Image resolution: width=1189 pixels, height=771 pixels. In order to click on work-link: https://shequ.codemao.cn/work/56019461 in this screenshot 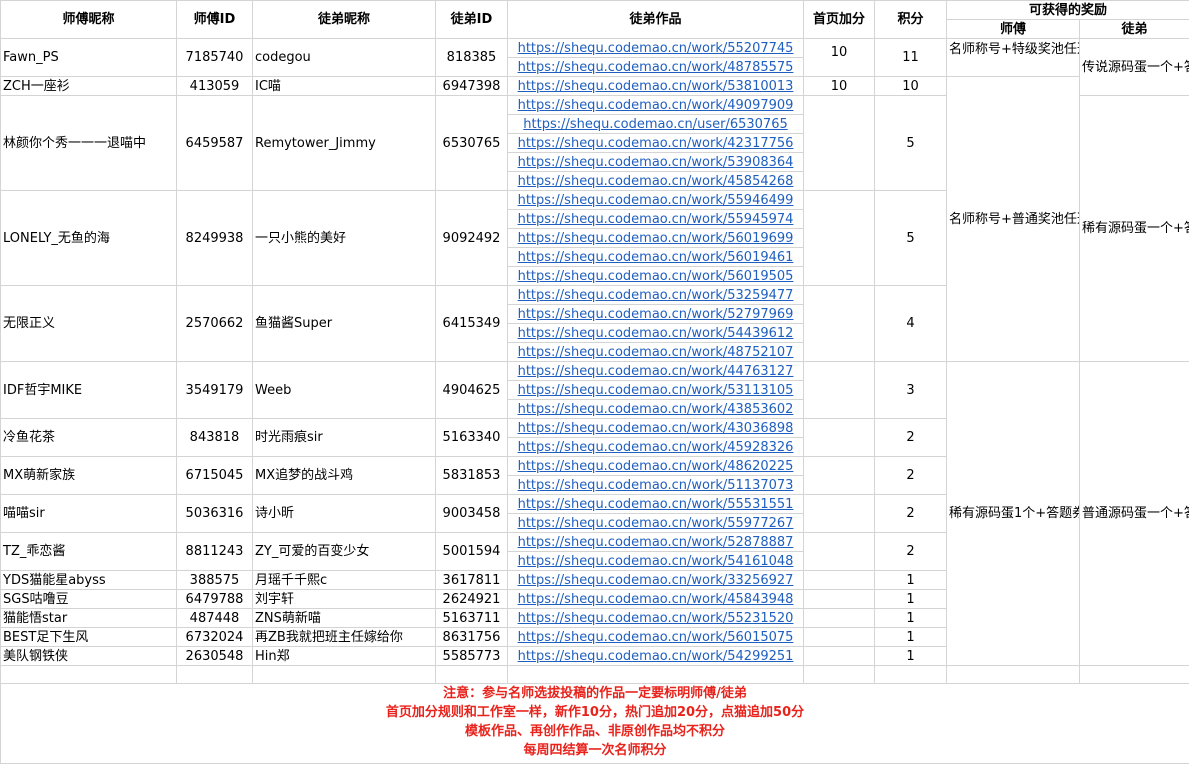, I will do `click(656, 257)`.